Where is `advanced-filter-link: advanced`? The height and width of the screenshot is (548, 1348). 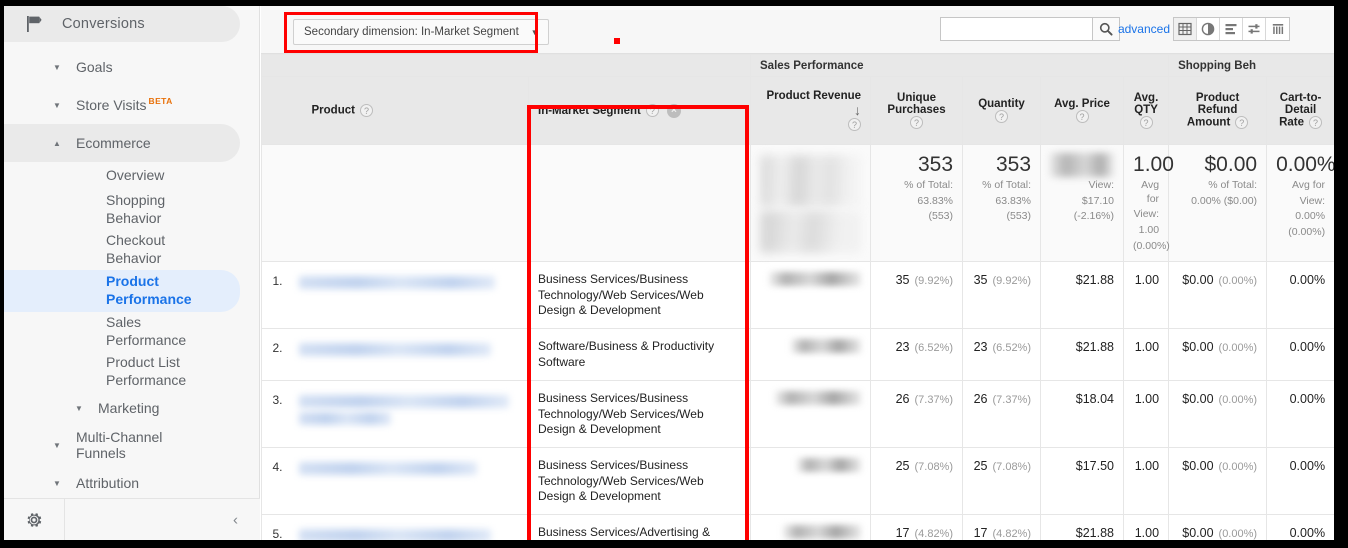
advanced-filter-link: advanced is located at coordinates (1144, 29).